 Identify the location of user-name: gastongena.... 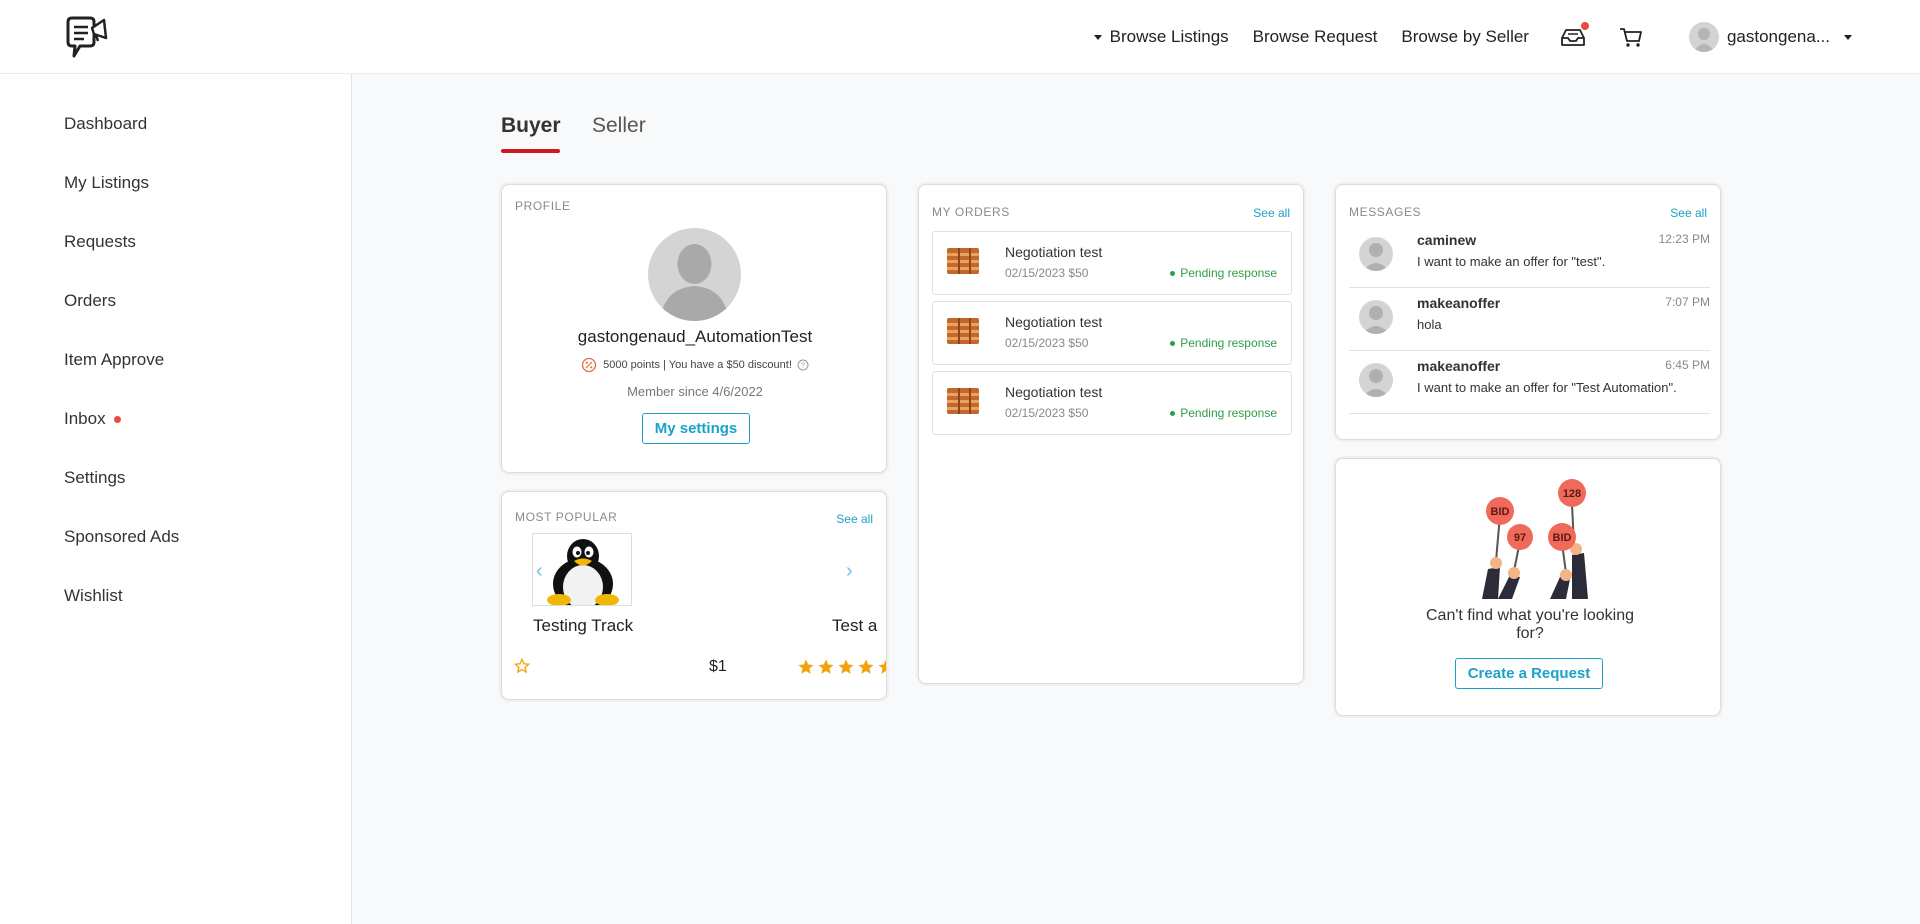
(1778, 36).